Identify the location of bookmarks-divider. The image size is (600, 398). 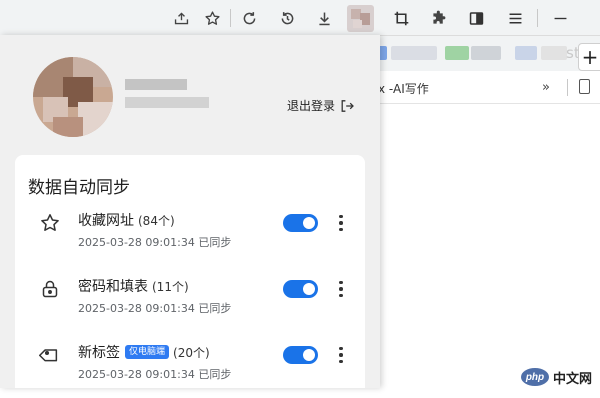
(567, 87).